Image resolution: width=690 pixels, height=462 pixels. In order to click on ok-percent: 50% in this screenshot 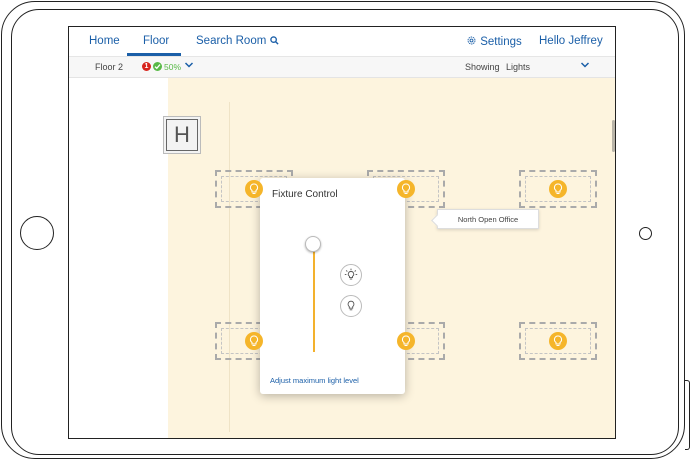, I will do `click(173, 67)`.